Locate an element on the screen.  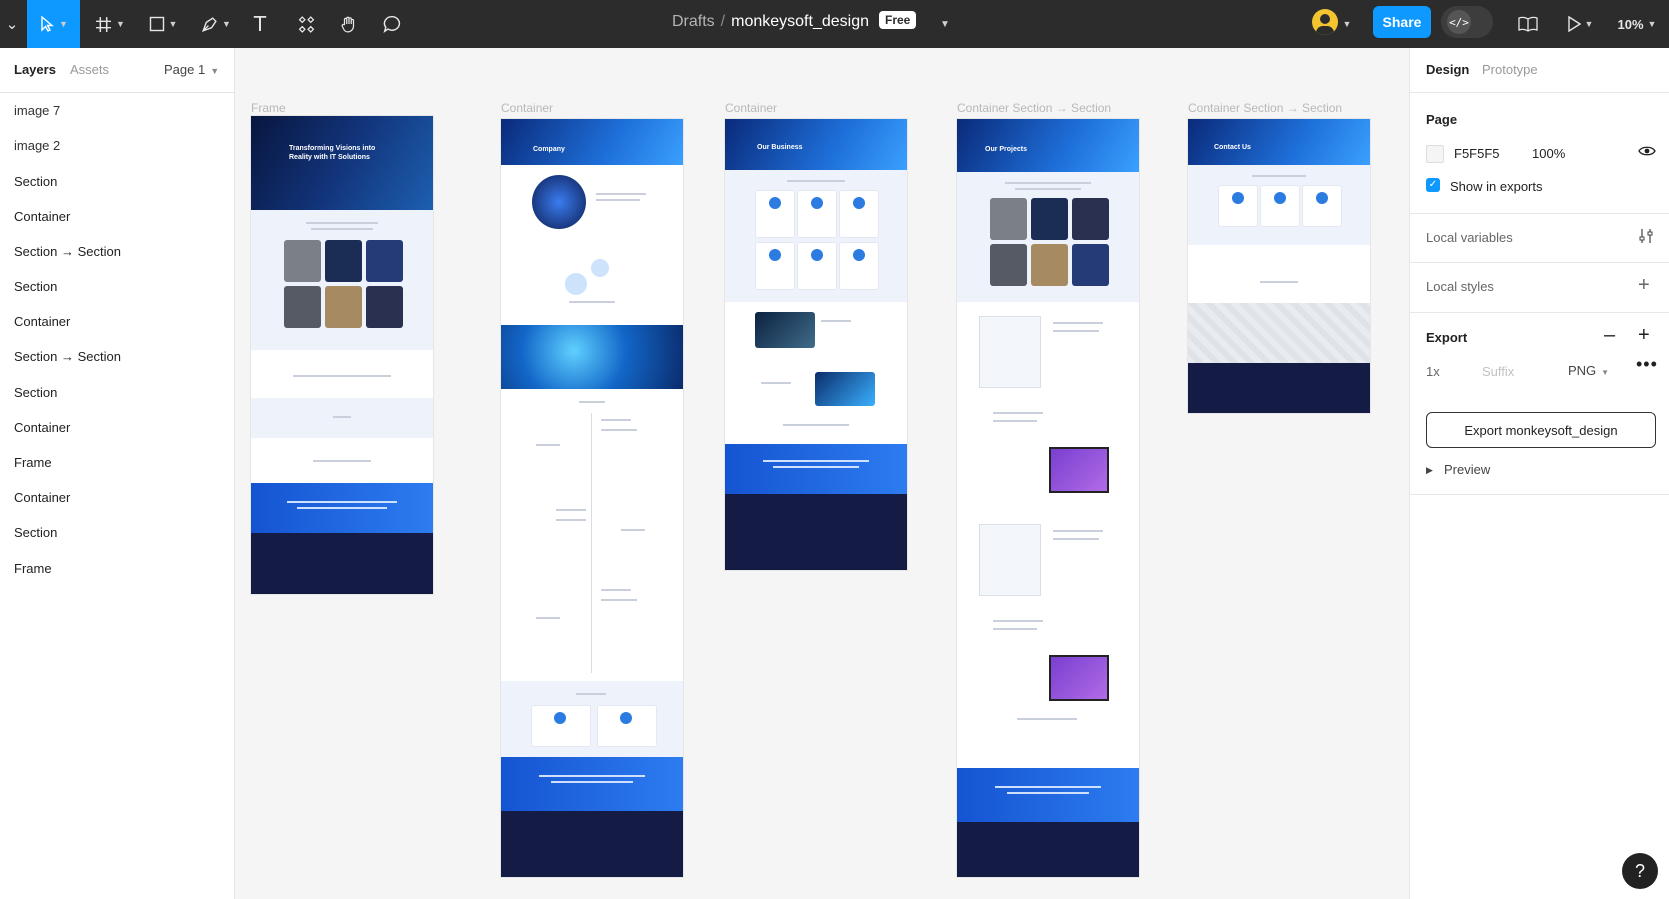
hero-section: Our Projects is located at coordinates (1048, 145).